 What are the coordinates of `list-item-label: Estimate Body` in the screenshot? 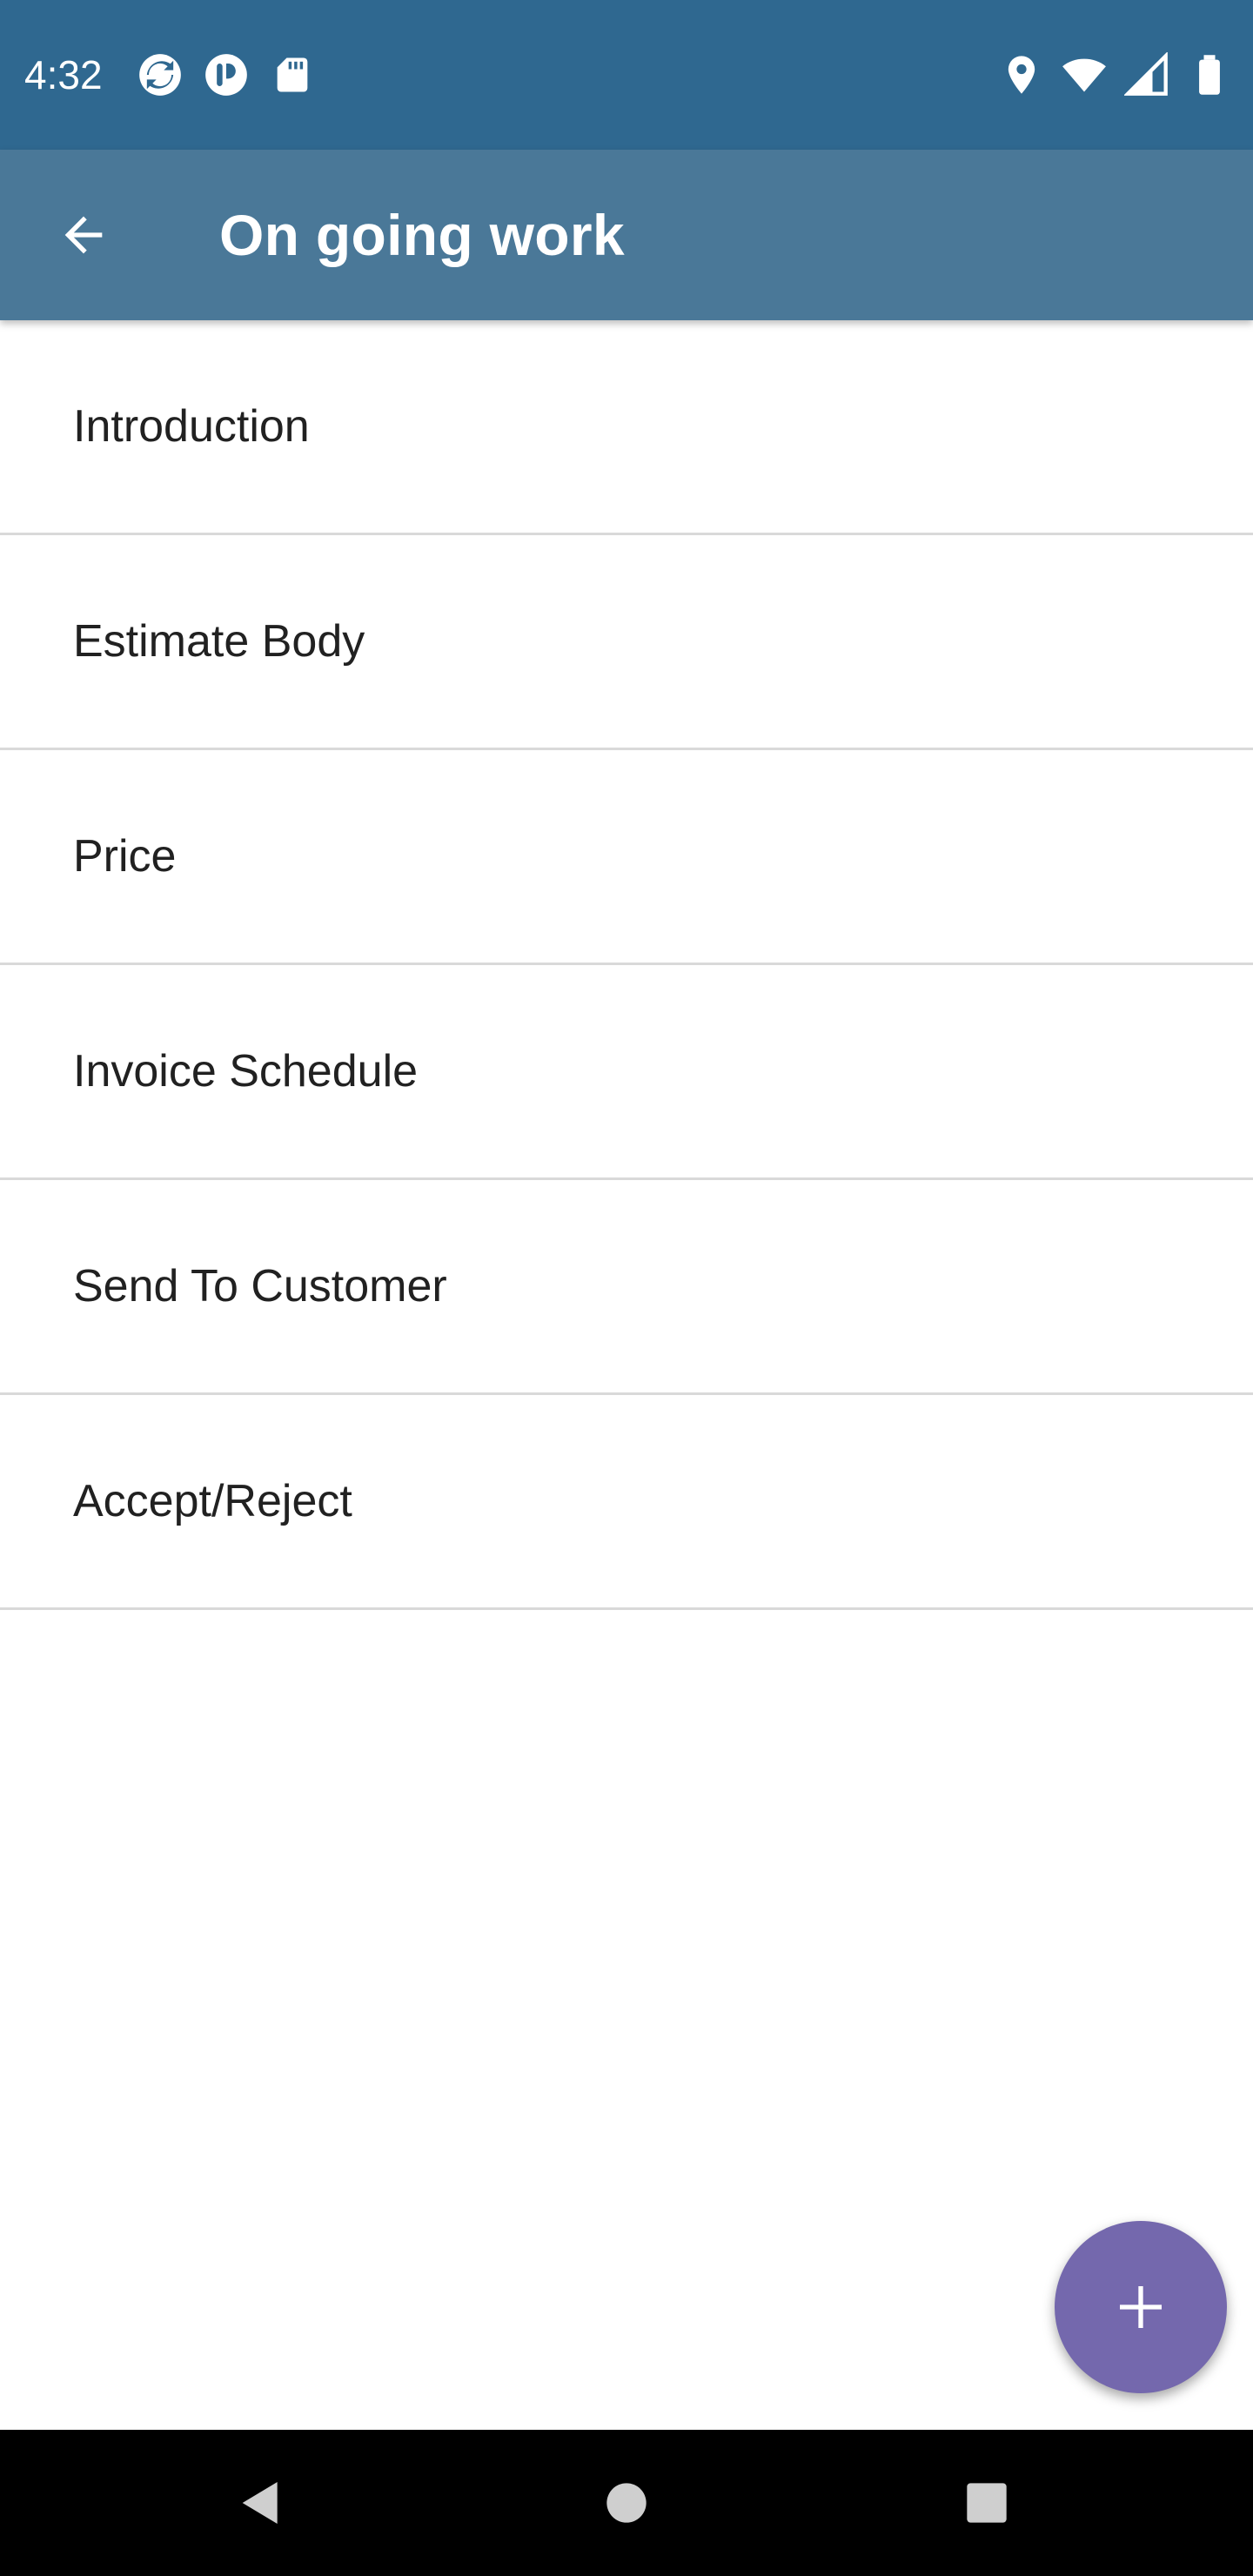 It's located at (219, 641).